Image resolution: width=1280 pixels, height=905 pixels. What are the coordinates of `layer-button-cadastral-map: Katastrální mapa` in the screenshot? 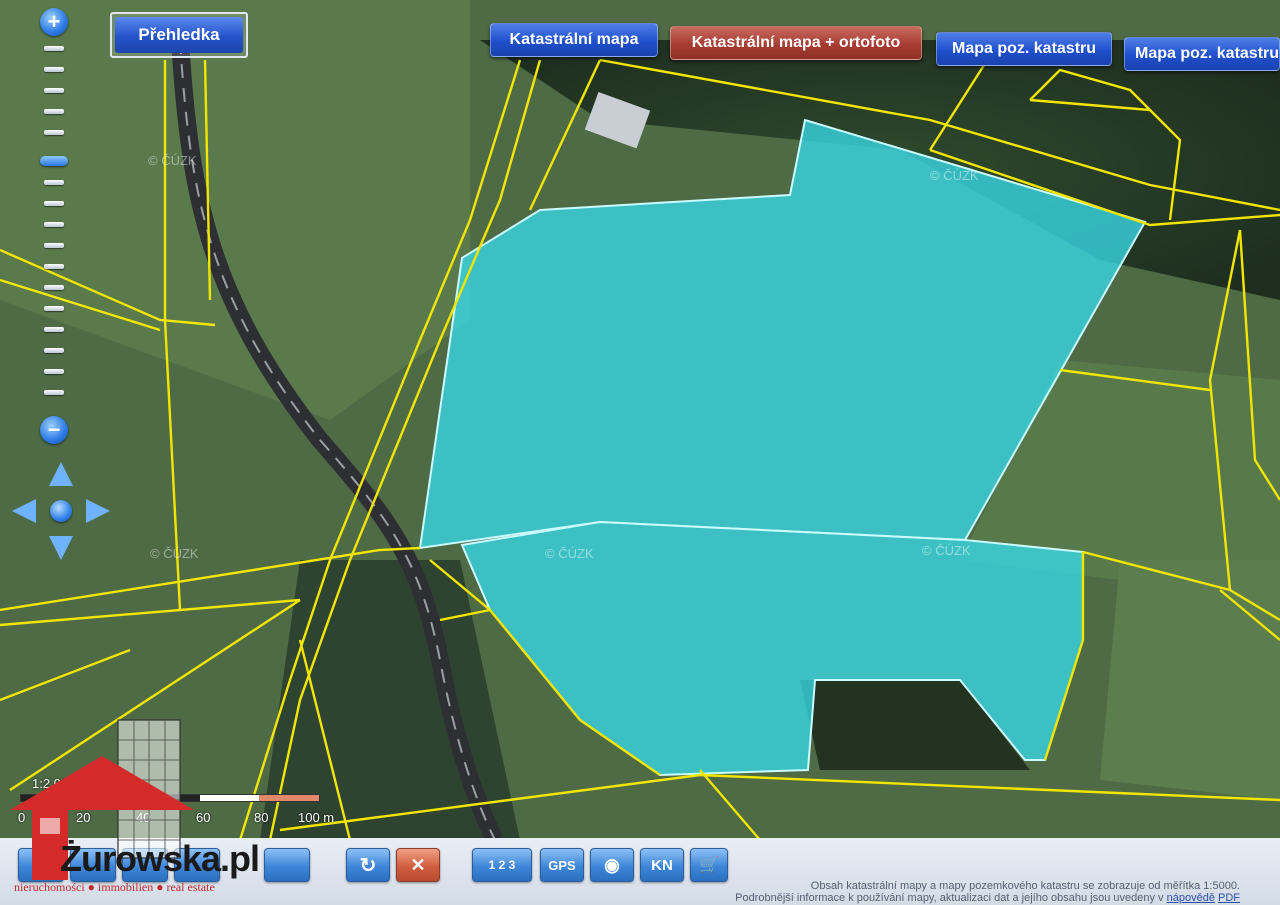 It's located at (574, 40).